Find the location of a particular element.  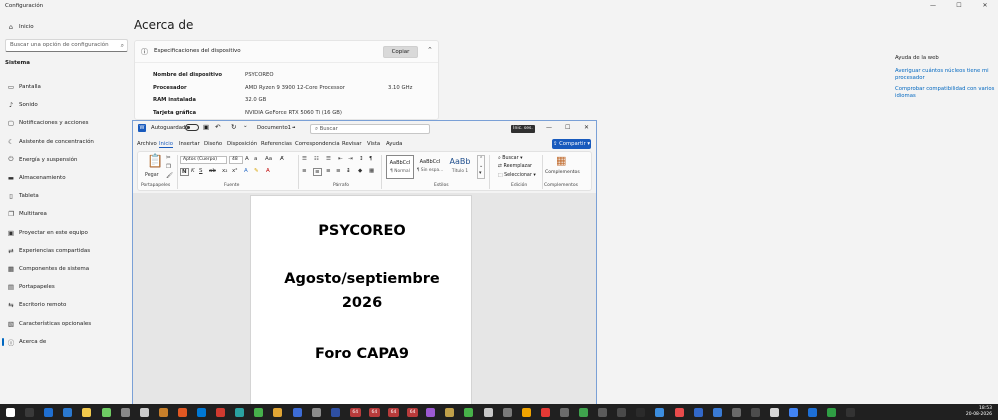

nav-item-display: ▭ Pantalla is located at coordinates (65, 87).